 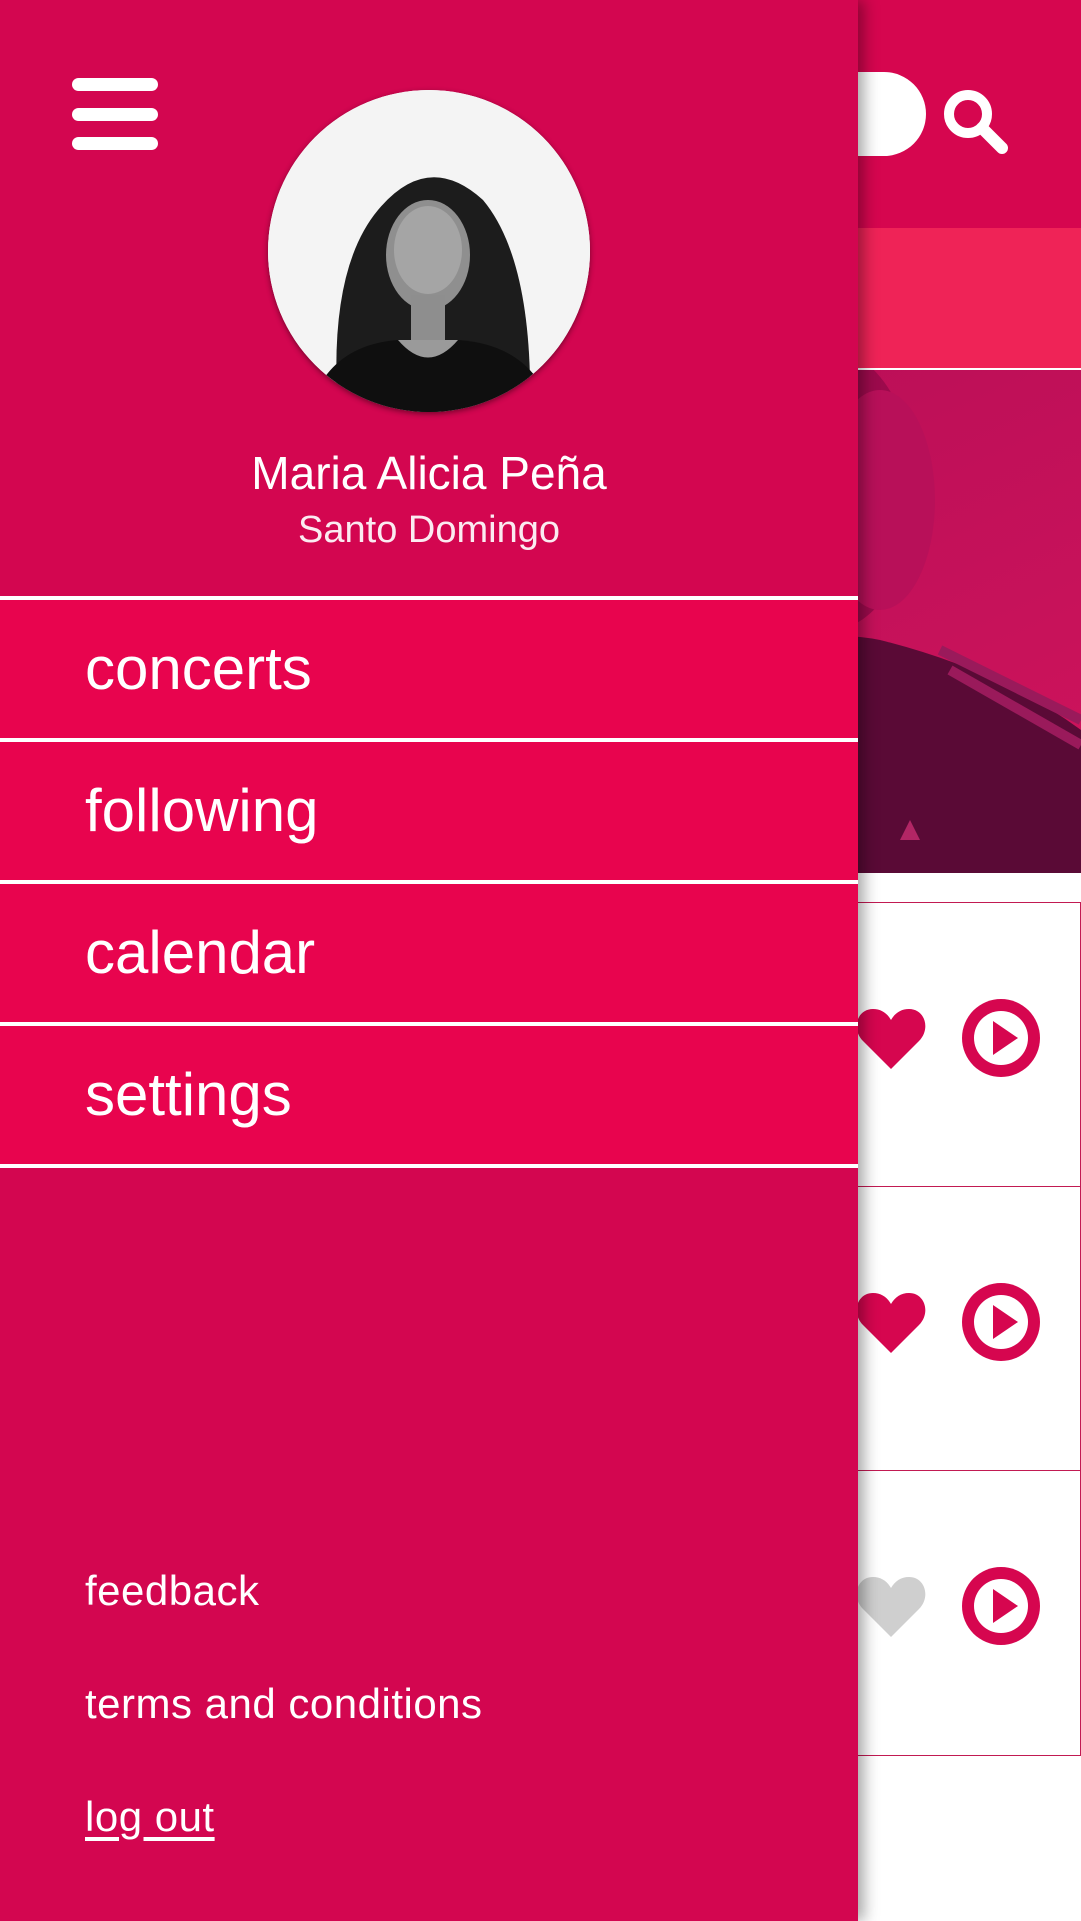 I want to click on menu-item-label: settings, so click(x=188, y=1094).